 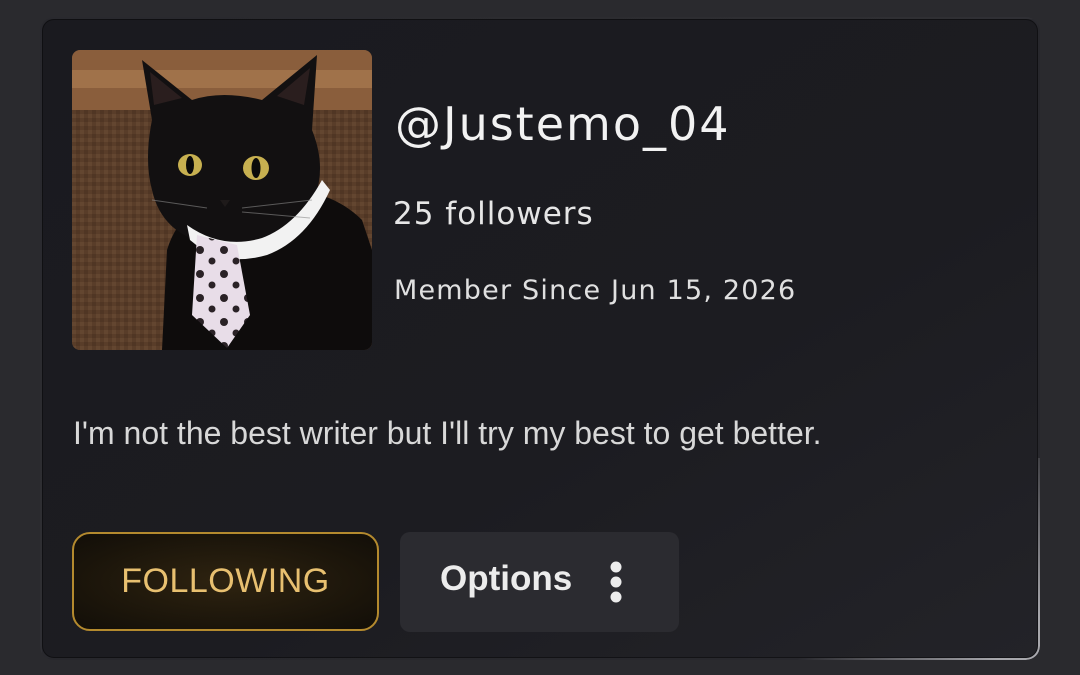 I want to click on black-cat-avatar-icon, so click(x=222, y=200).